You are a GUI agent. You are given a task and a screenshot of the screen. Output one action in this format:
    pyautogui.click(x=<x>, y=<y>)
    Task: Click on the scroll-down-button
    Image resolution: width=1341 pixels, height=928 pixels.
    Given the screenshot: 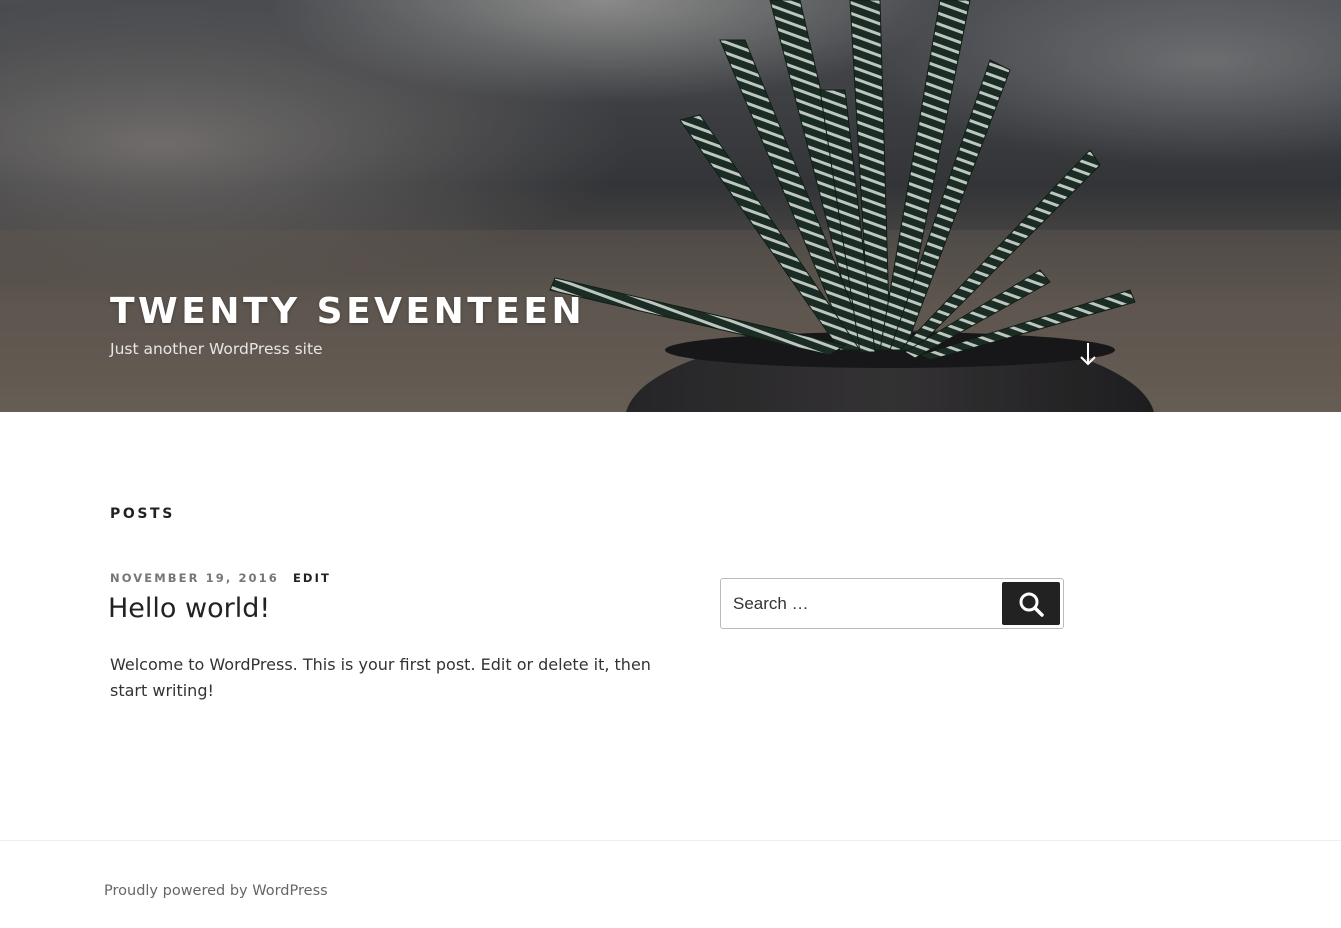 What is the action you would take?
    pyautogui.click(x=1088, y=354)
    